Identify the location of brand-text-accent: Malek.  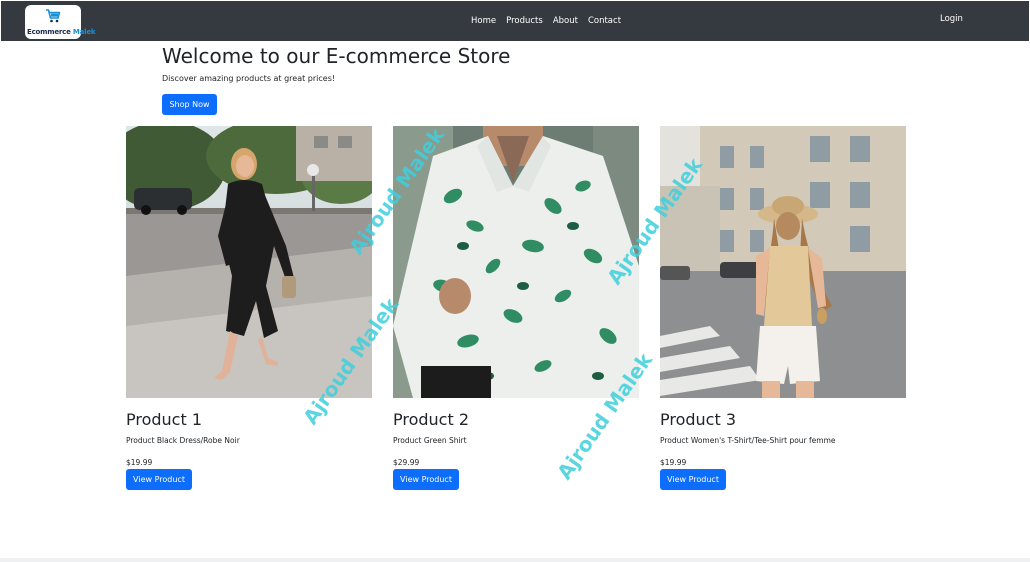
(84, 32).